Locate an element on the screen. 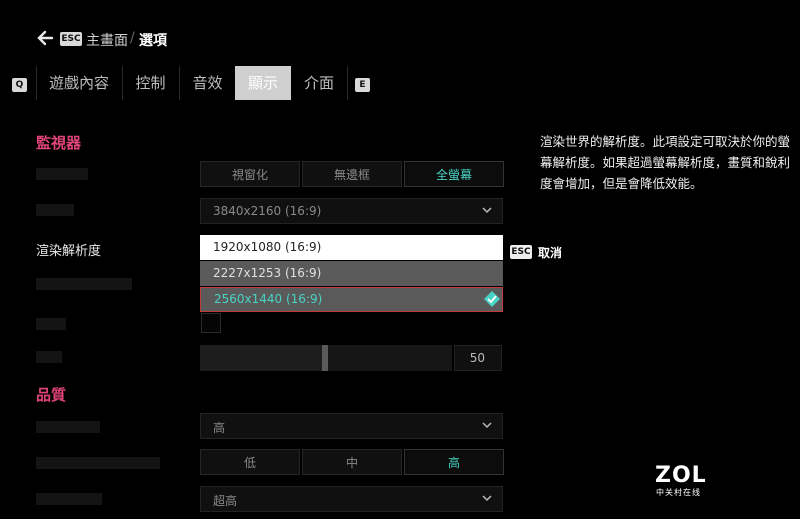 Image resolution: width=800 pixels, height=519 pixels. render-option-1920: 1920x1080 (16:9) is located at coordinates (351, 247).